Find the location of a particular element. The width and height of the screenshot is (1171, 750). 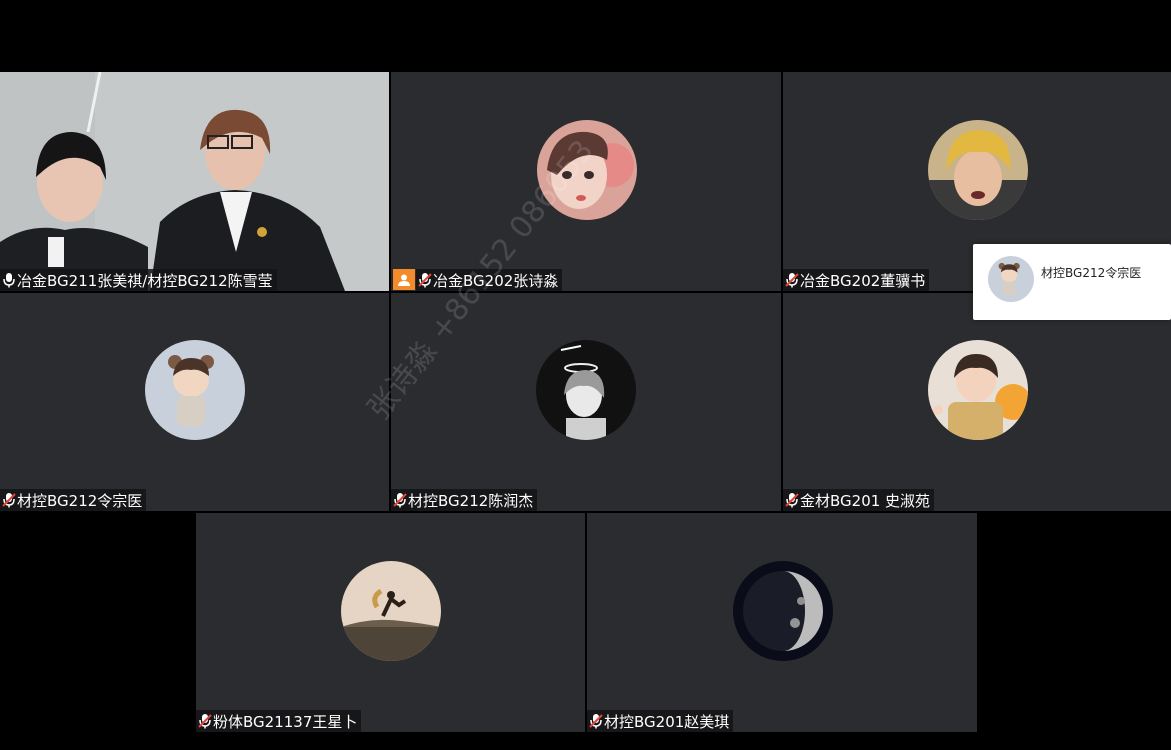

participant-name-tag: 材控BG212陈润杰 is located at coordinates (464, 500).